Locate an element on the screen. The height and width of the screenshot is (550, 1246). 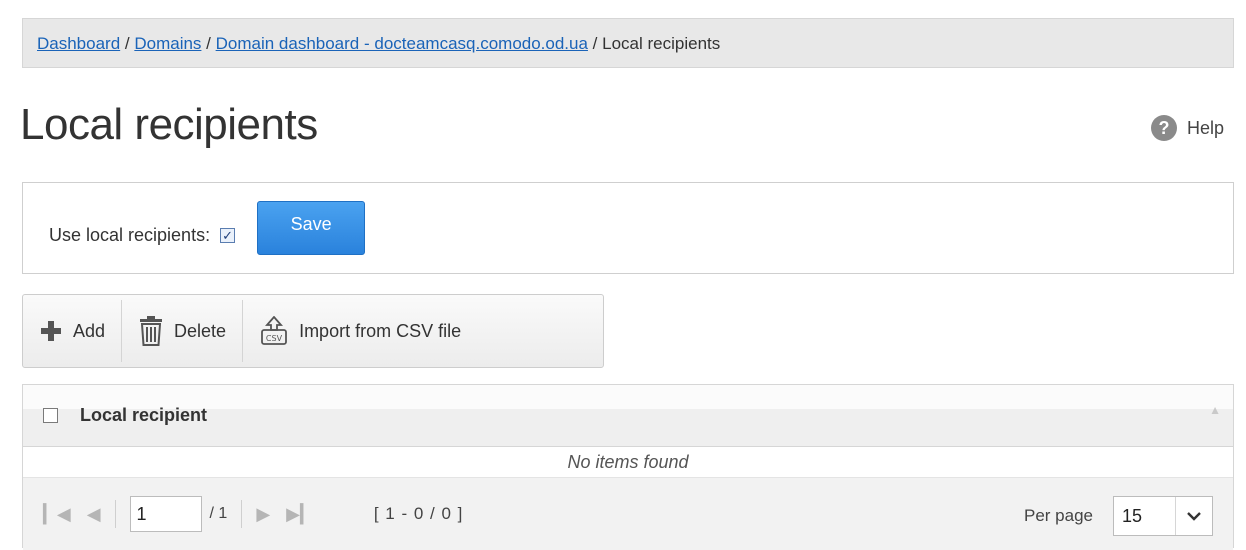
grid-header: Local recipient ▲ is located at coordinates (628, 416).